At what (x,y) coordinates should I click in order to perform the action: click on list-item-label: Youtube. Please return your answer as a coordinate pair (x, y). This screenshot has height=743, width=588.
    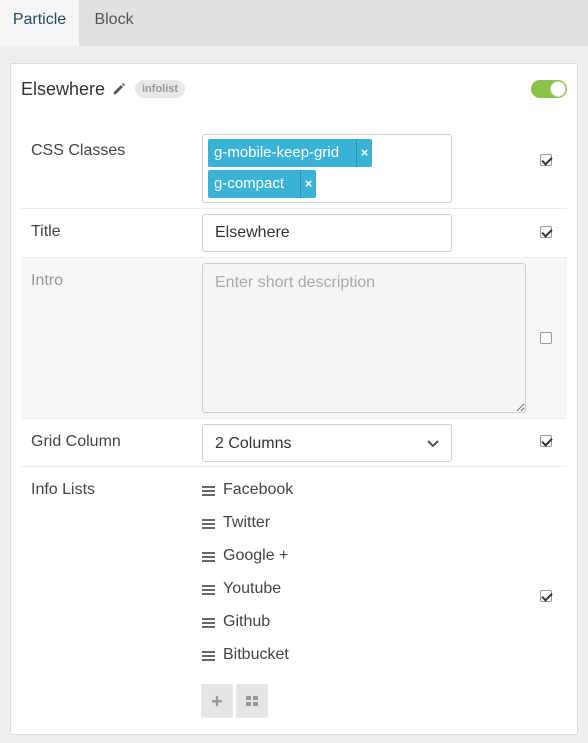
    Looking at the image, I should click on (252, 588).